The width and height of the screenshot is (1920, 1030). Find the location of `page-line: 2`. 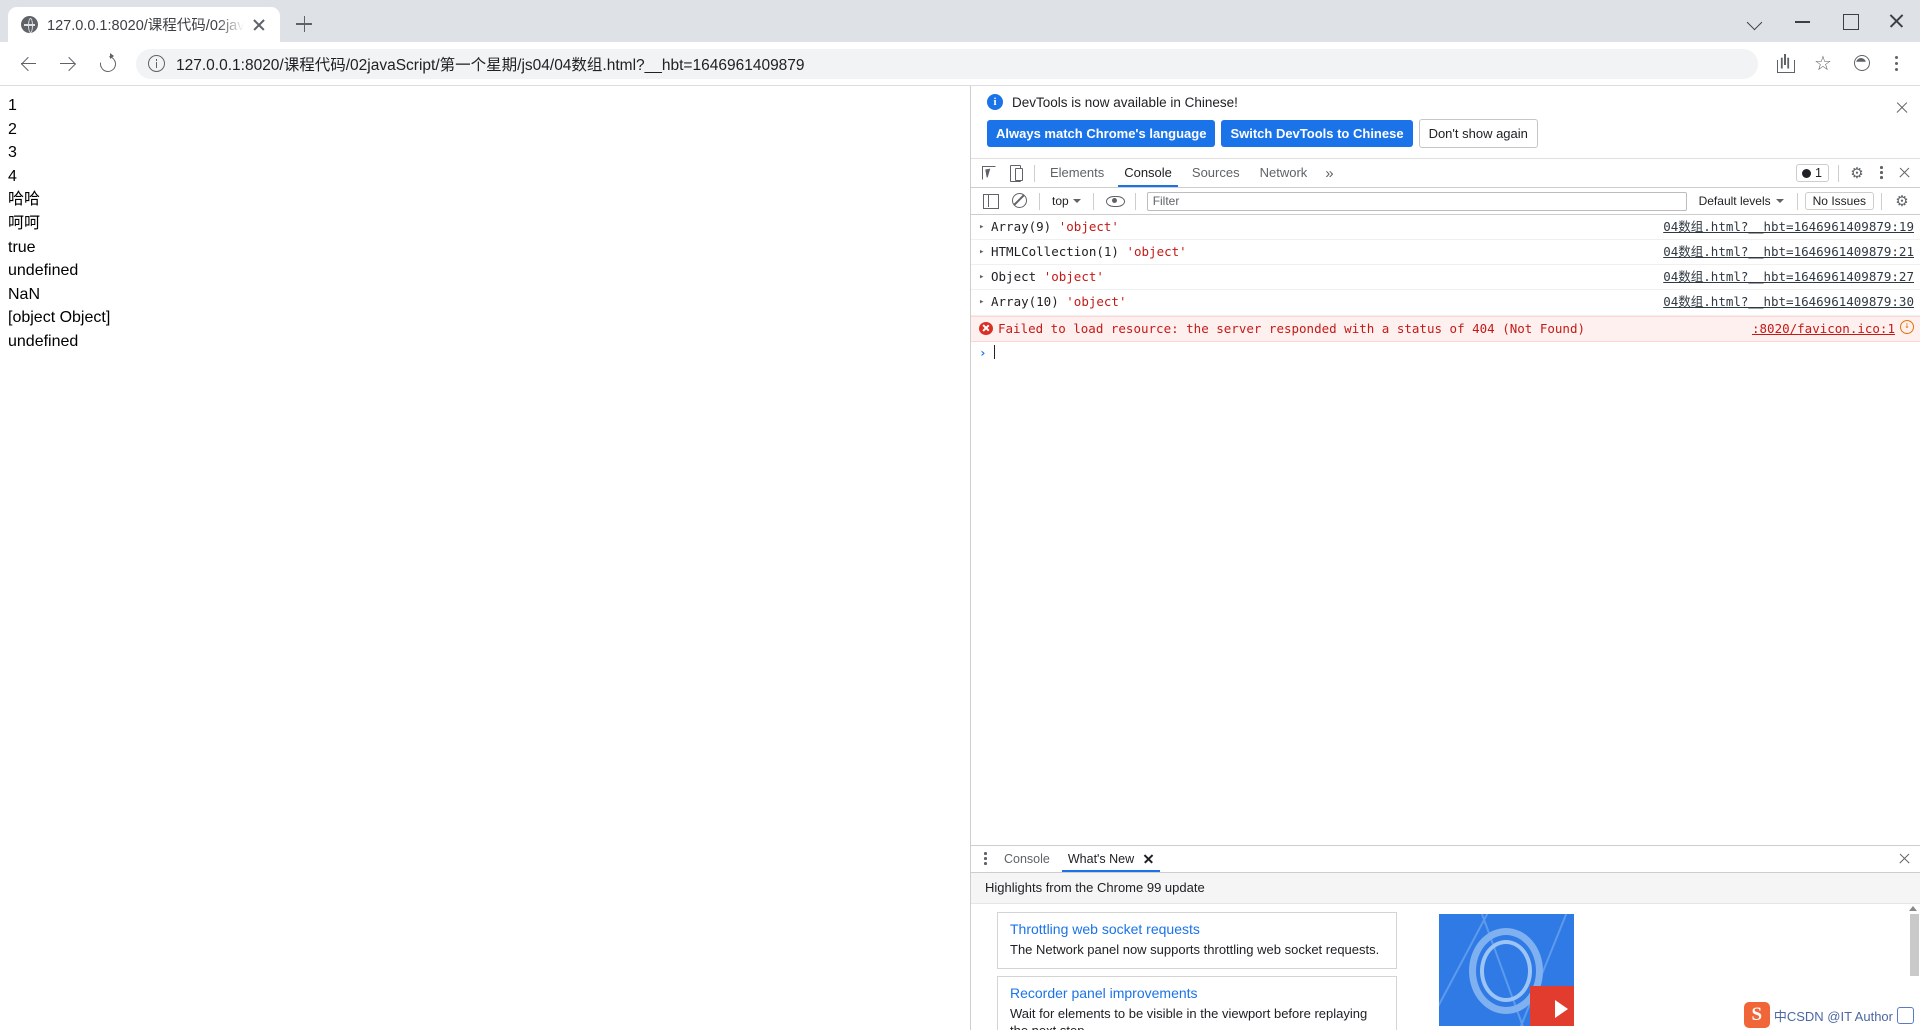

page-line: 2 is located at coordinates (12, 129).